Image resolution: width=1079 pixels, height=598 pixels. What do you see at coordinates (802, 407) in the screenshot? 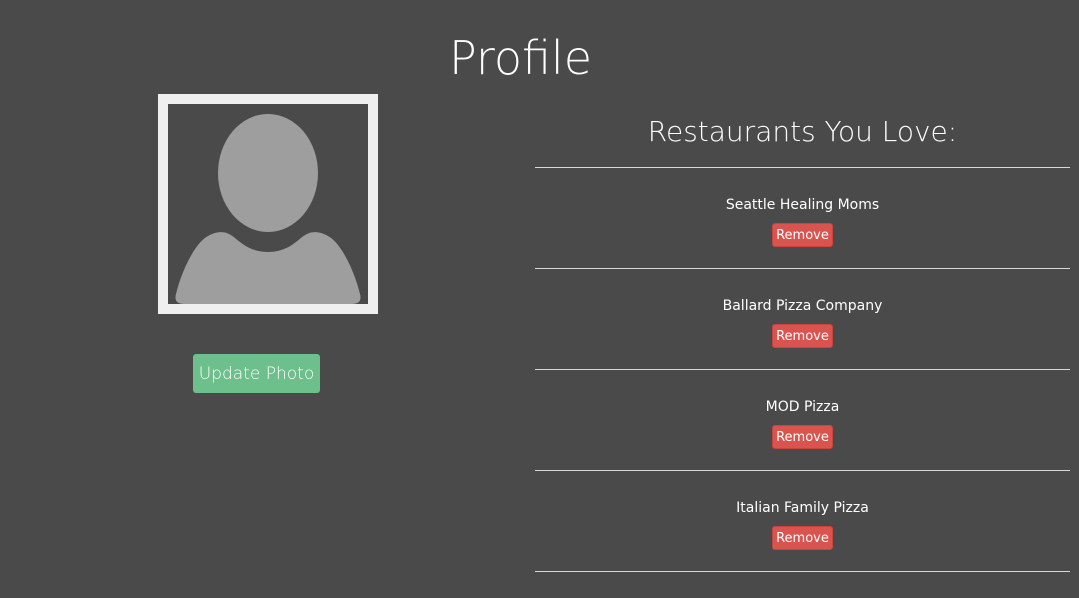
I see `restaurant-name: MOD Pizza` at bounding box center [802, 407].